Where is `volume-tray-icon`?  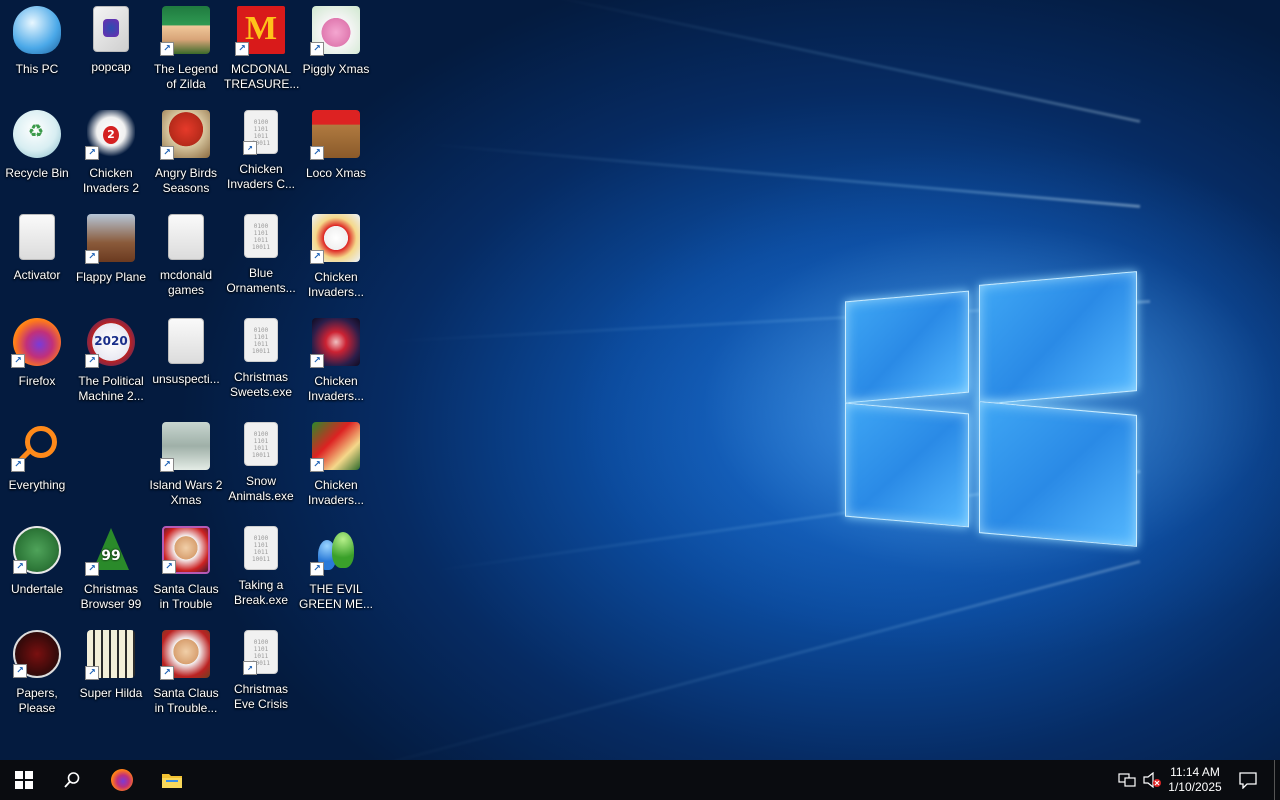 volume-tray-icon is located at coordinates (1152, 780).